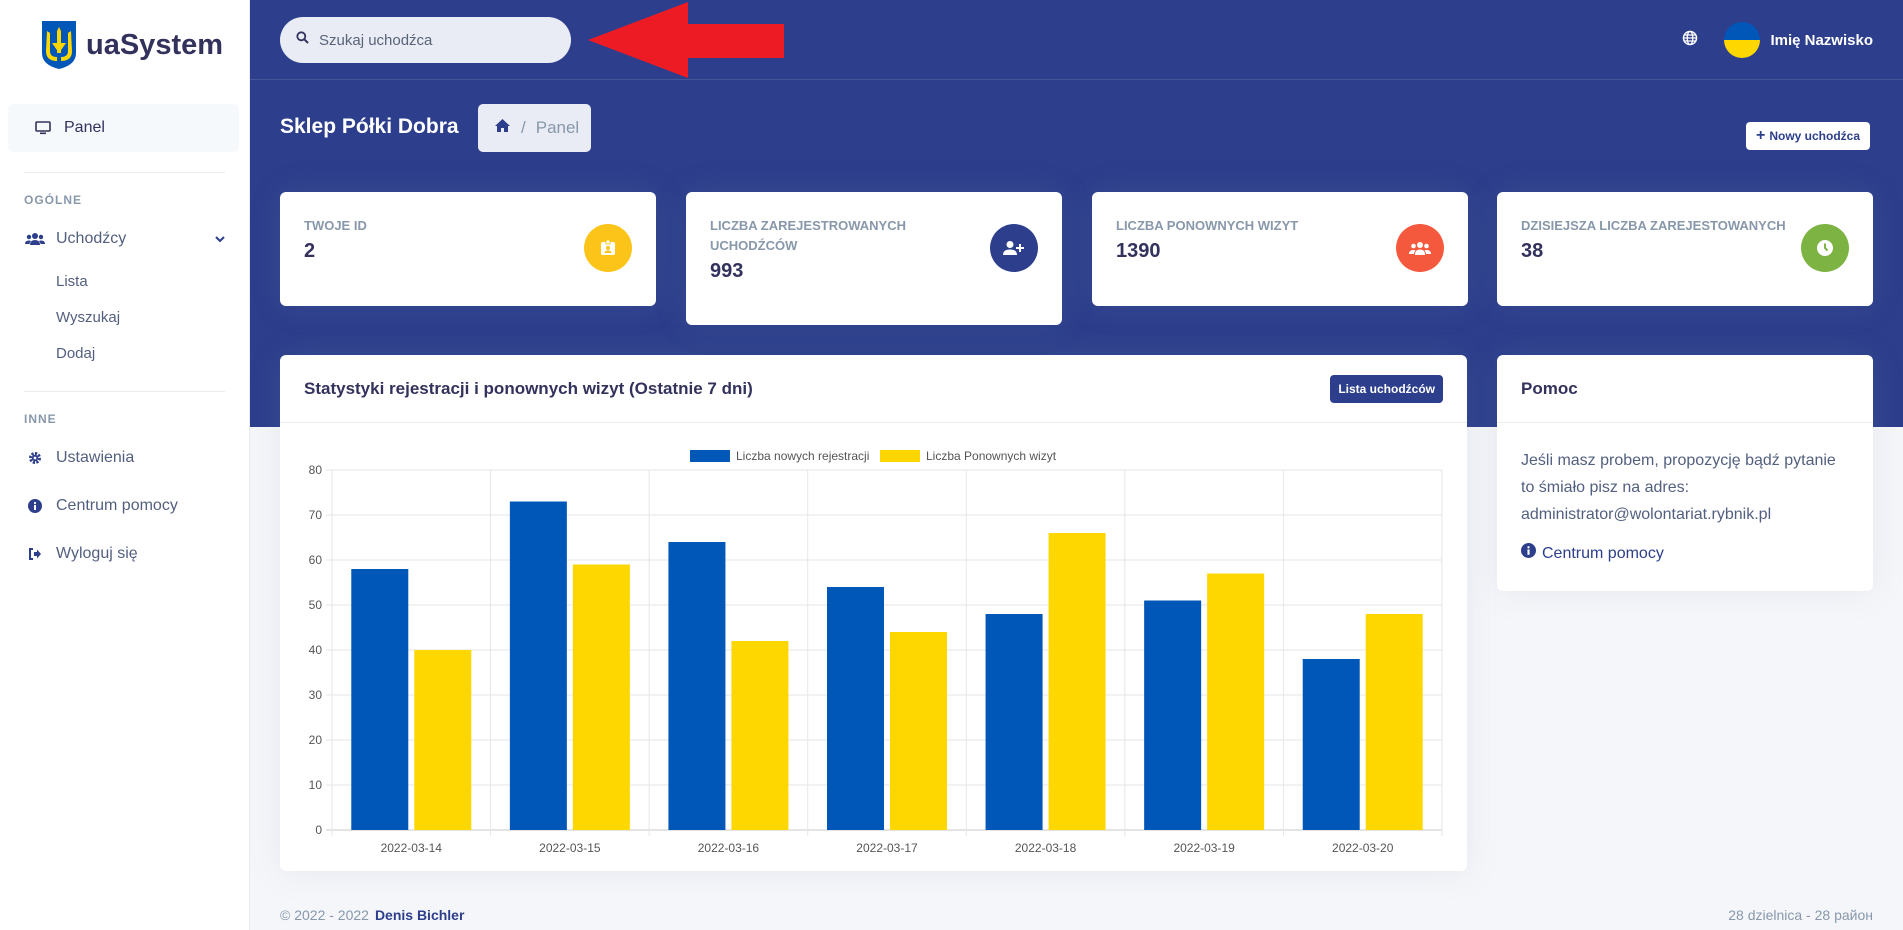  Describe the element at coordinates (808, 235) in the screenshot. I see `stat-label: LICZBA ZAREJESTROWANYCH UCHODŹCÓW` at that location.